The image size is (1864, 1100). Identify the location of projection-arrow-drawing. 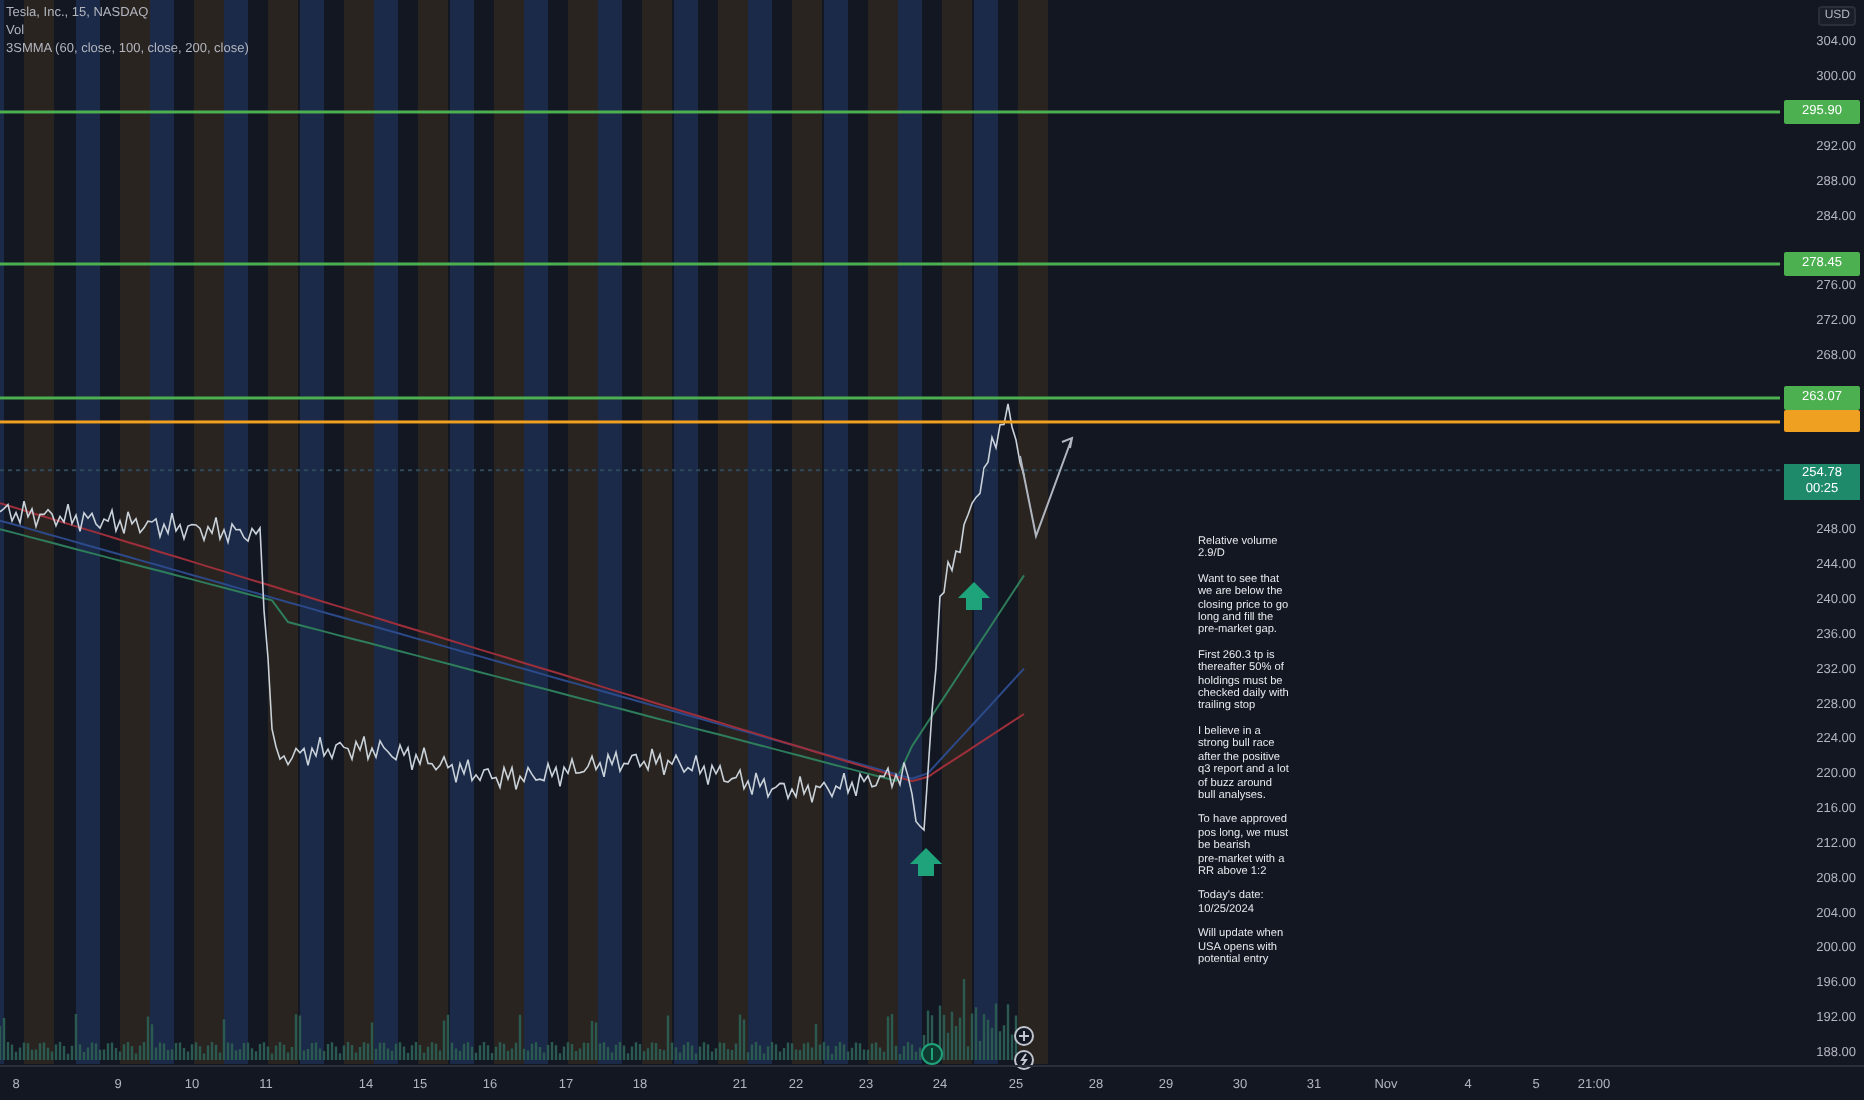
(1046, 488).